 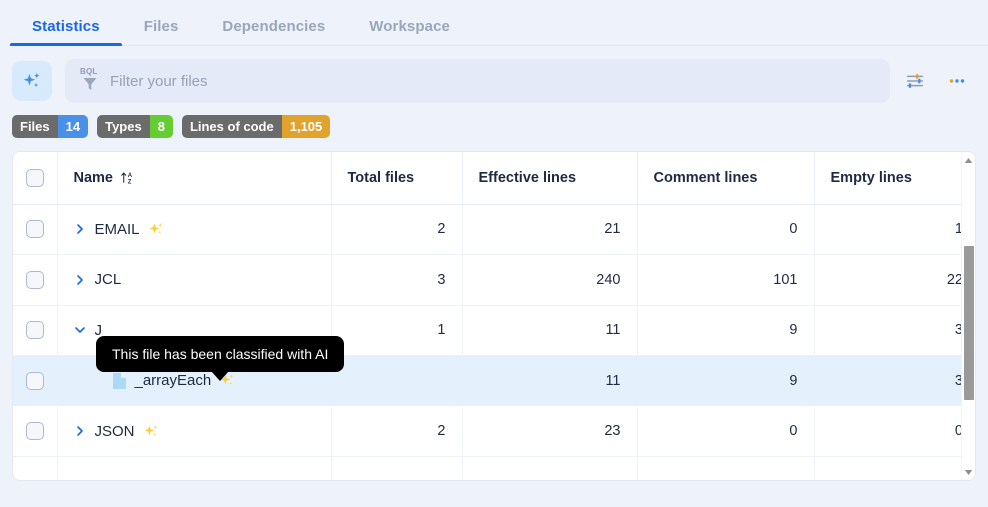 What do you see at coordinates (117, 229) in the screenshot?
I see `row-name-label: EMAIL` at bounding box center [117, 229].